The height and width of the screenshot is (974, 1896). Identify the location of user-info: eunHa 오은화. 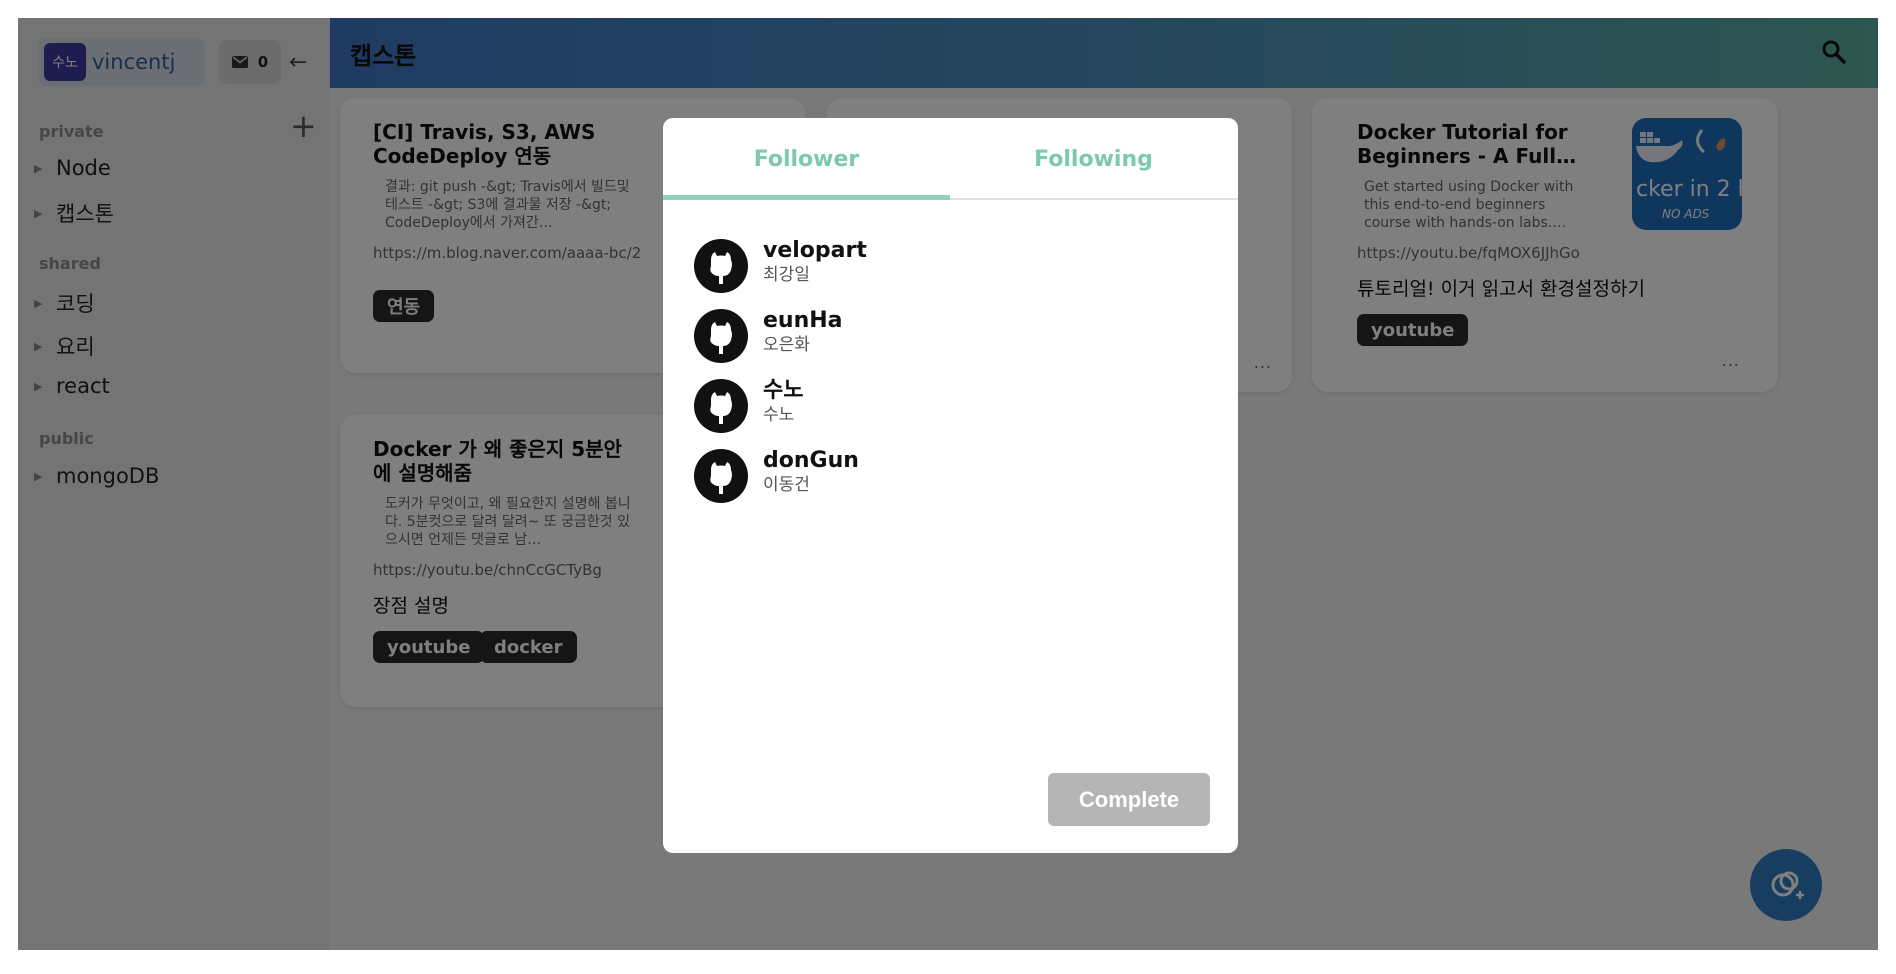
(803, 332).